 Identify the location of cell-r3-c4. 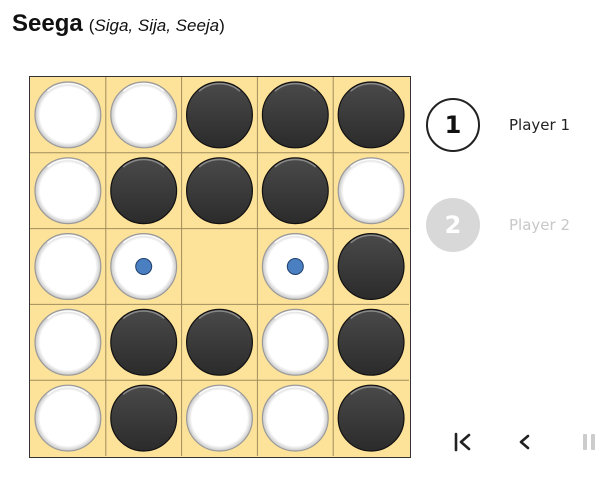
(295, 267).